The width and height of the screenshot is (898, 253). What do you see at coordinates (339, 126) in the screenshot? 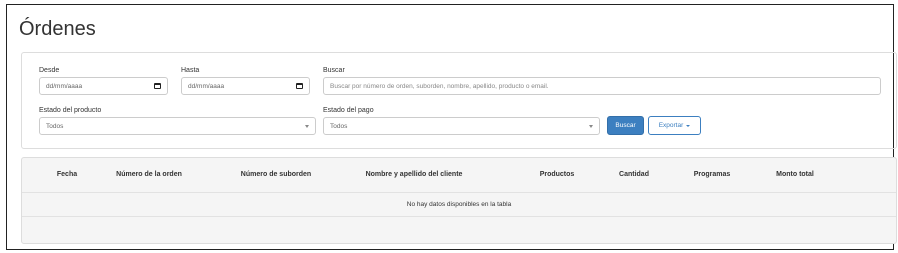
I see `estado-pago-value: Todos` at bounding box center [339, 126].